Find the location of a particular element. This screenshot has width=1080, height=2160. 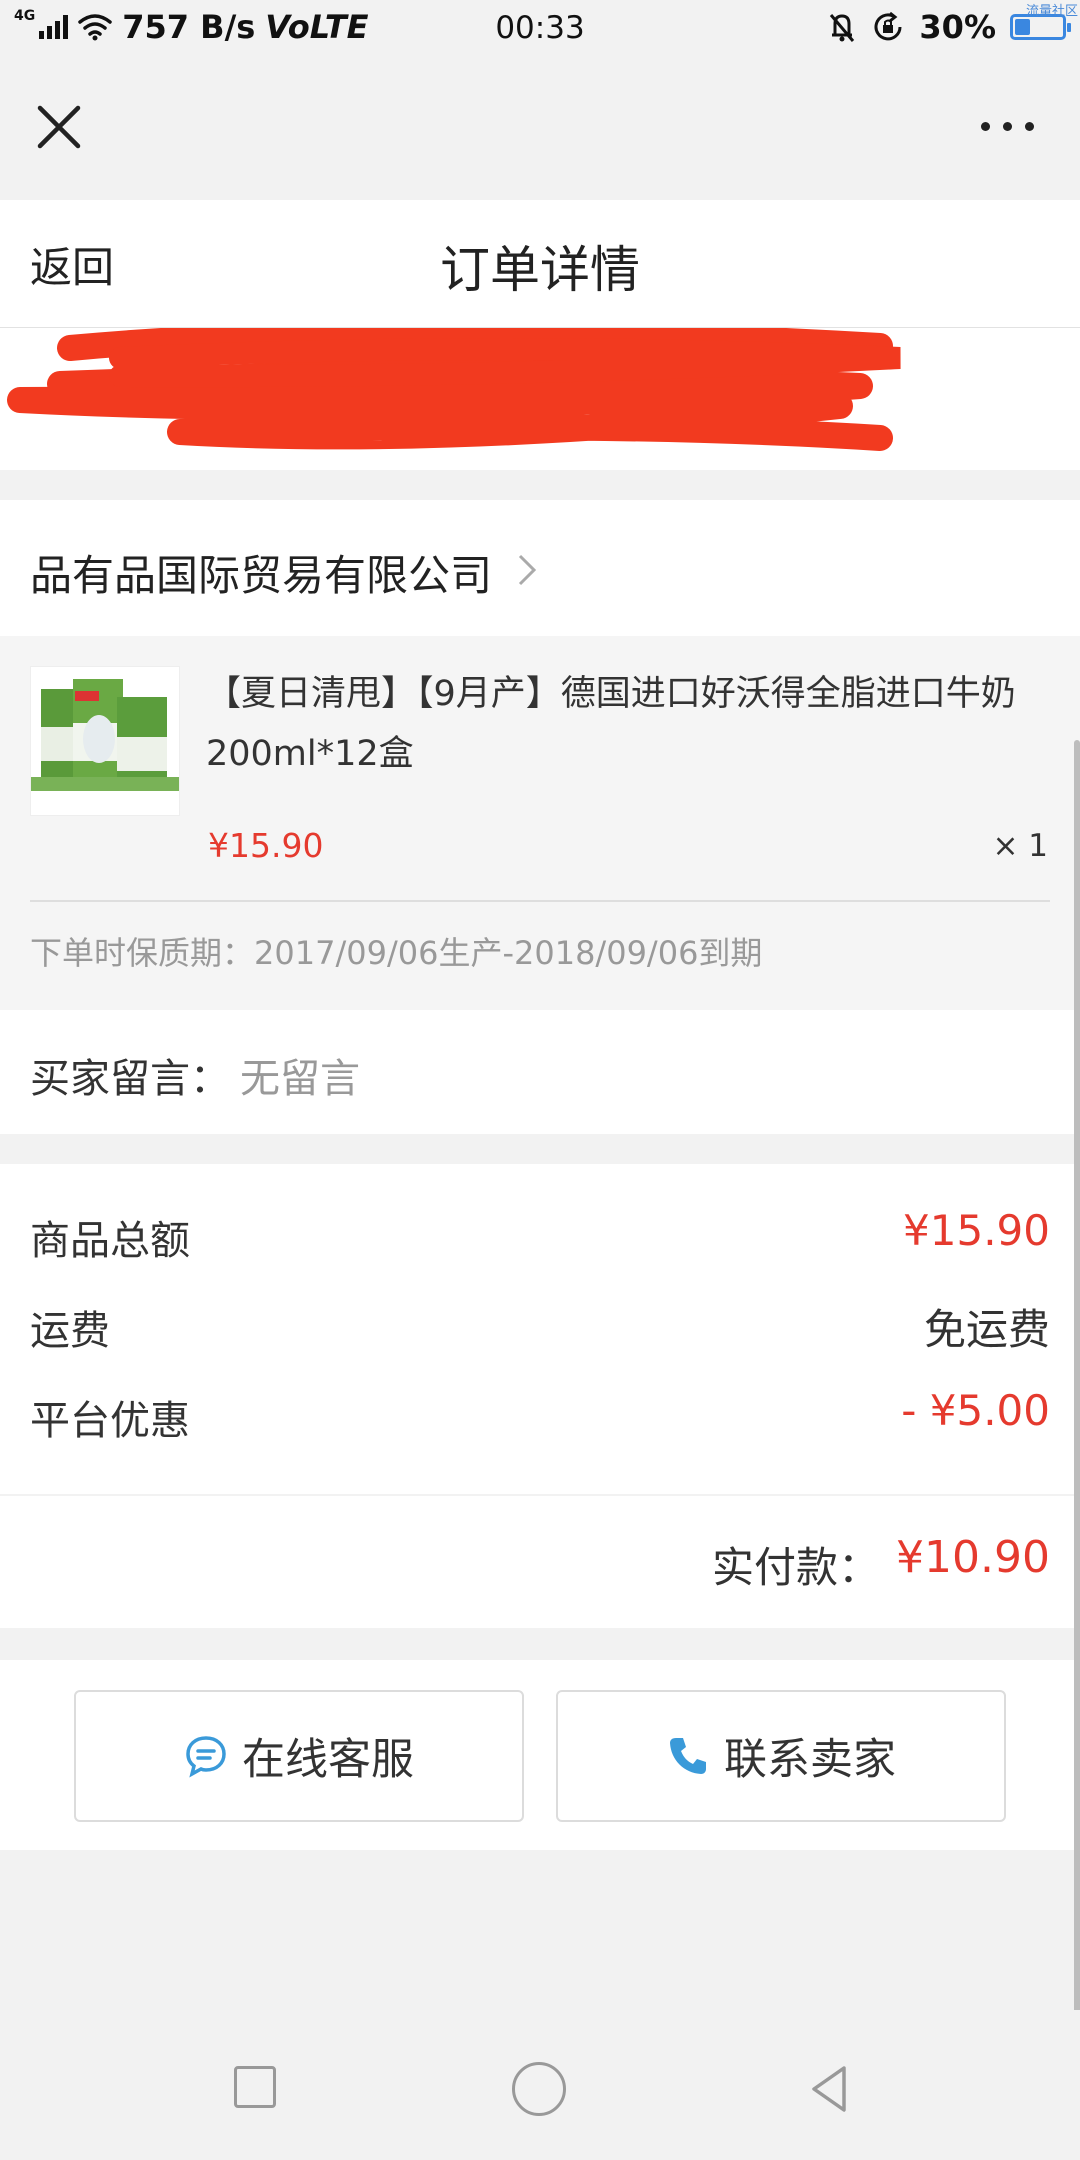

total-paid-label: 实付款： is located at coordinates (795, 1567).